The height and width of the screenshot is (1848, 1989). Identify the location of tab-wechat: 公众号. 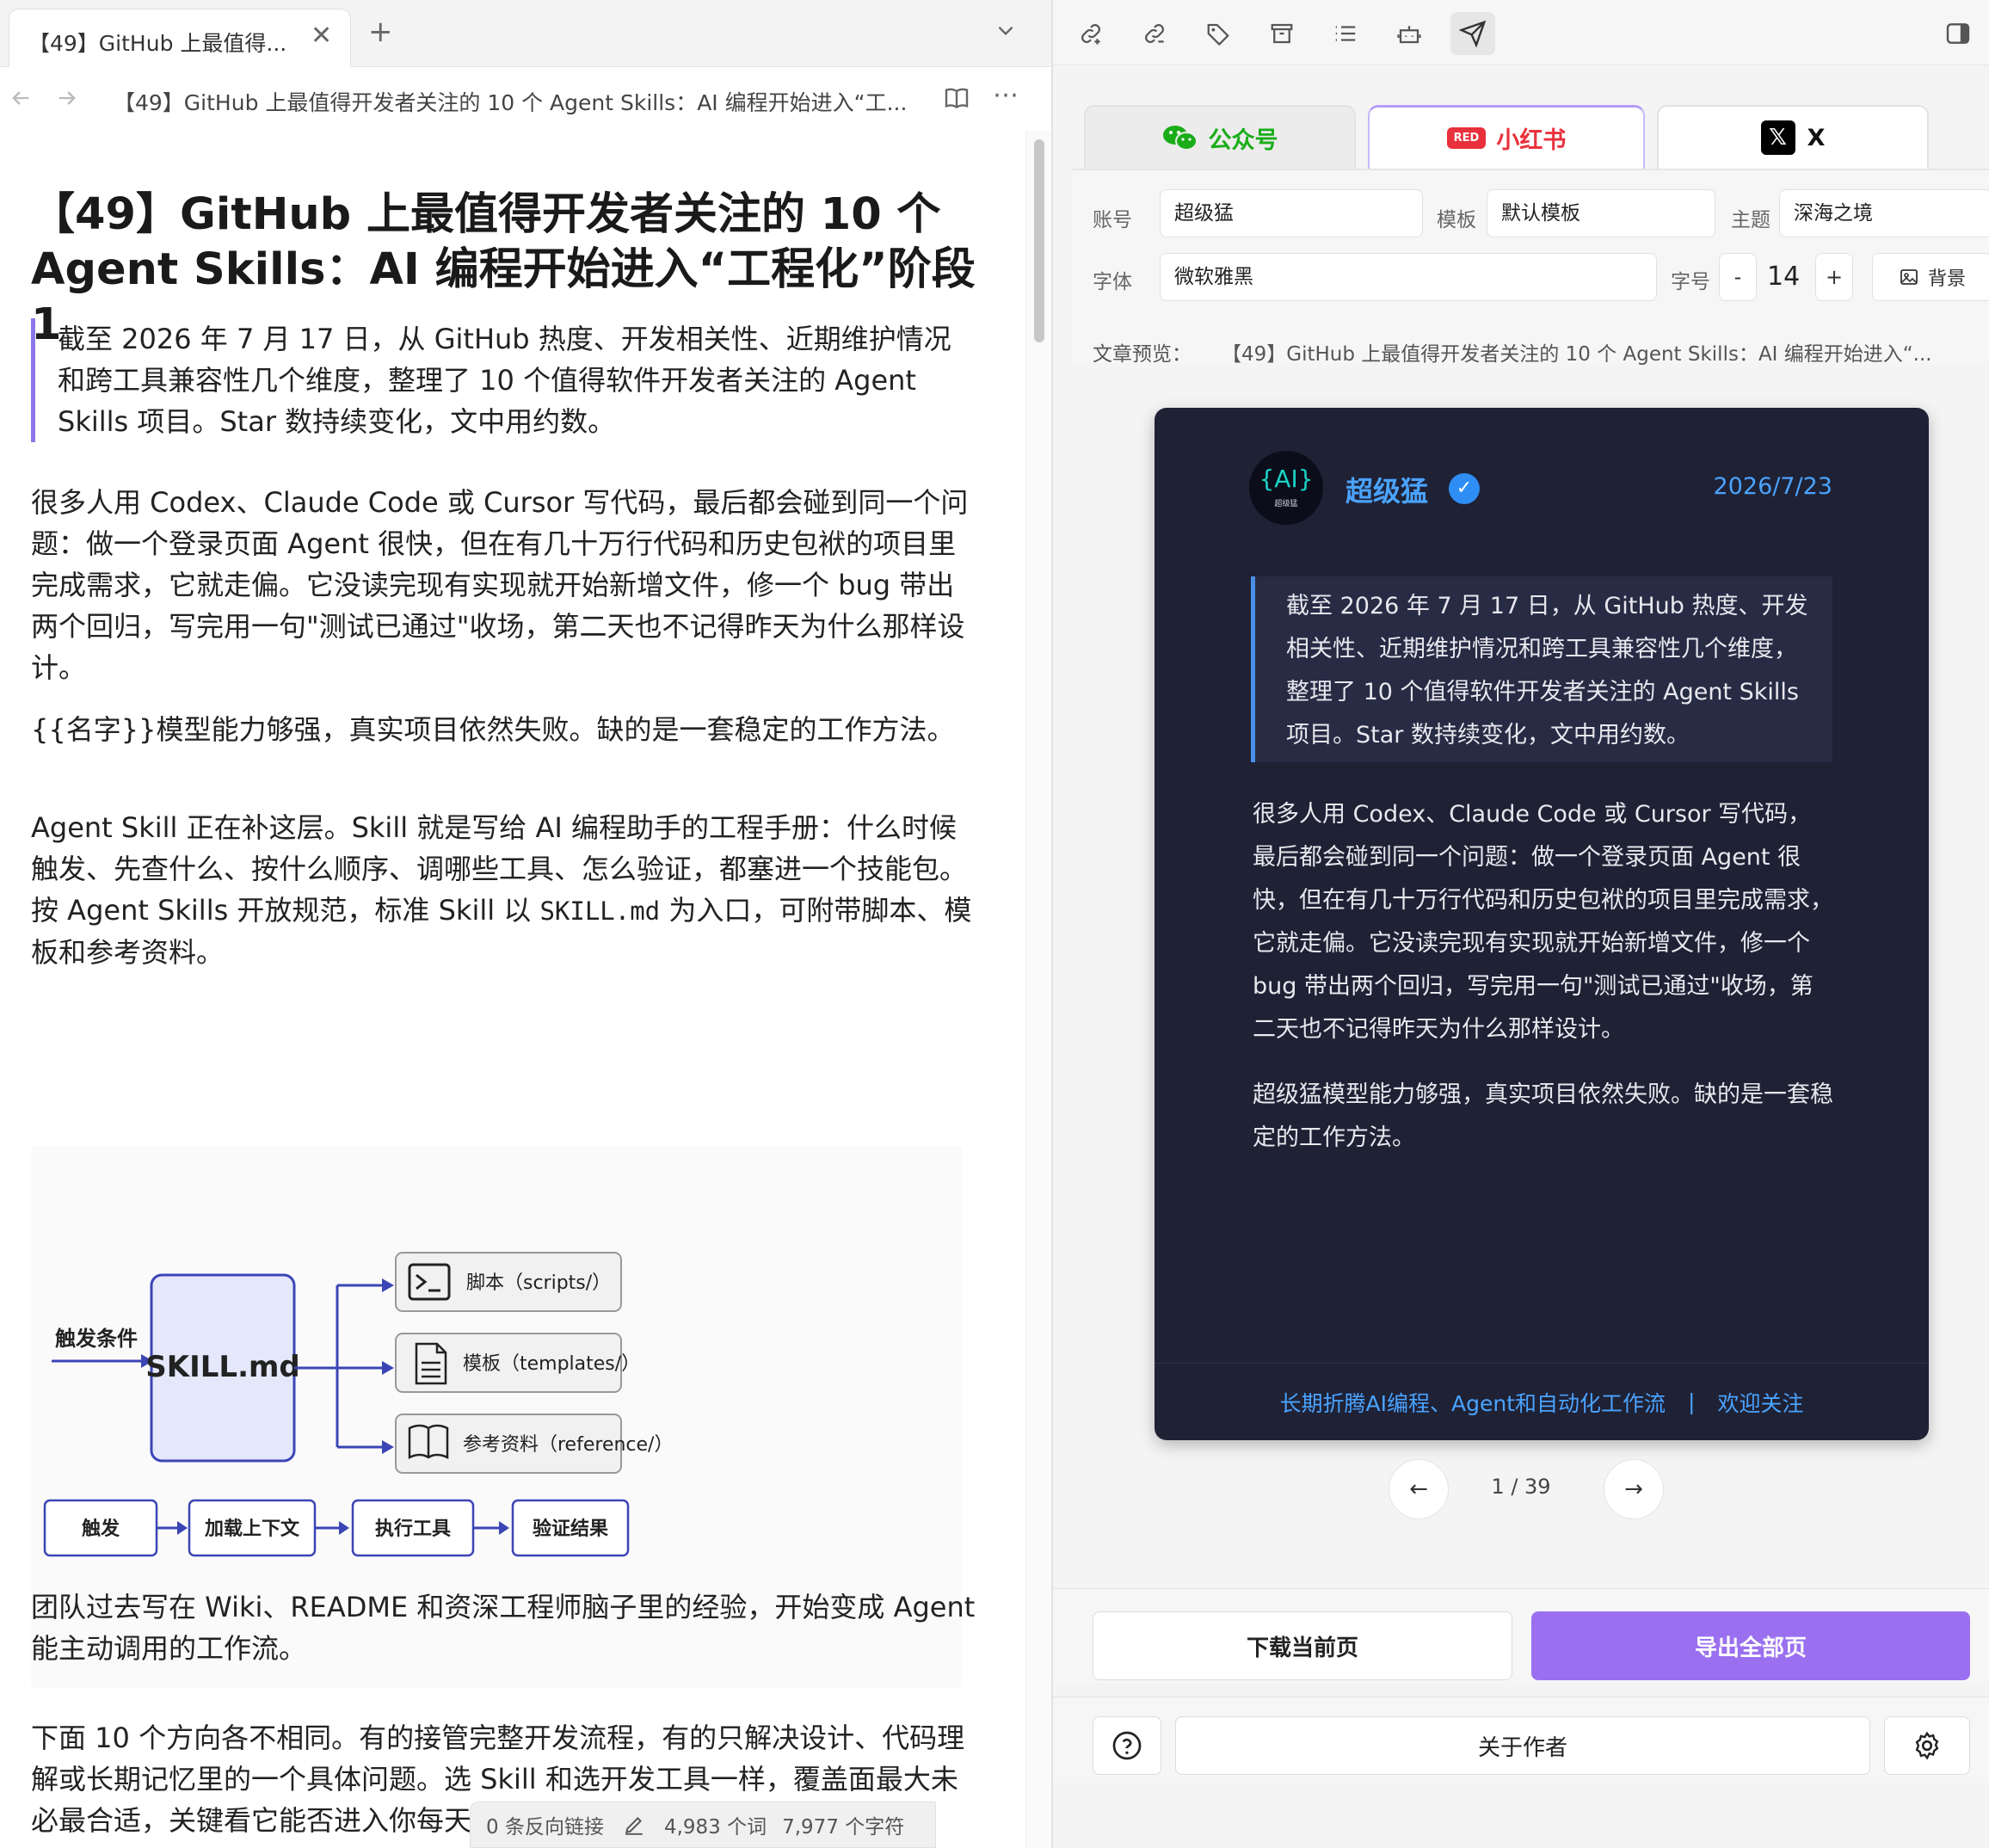
(1220, 137).